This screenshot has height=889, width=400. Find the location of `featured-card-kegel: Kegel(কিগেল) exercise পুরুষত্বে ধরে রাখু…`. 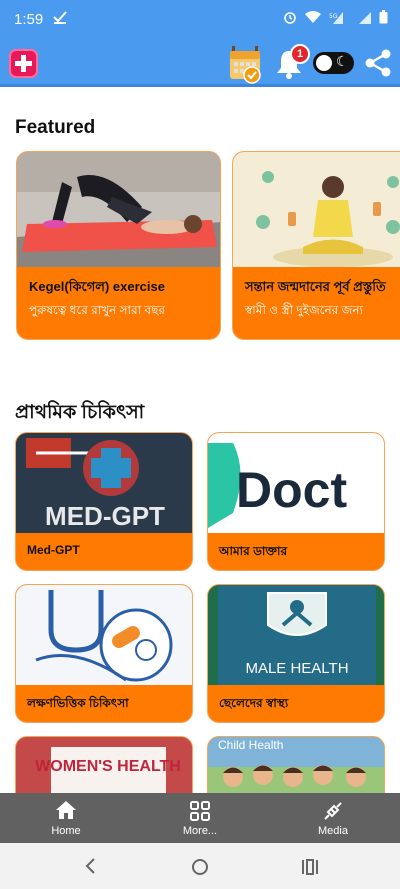

featured-card-kegel: Kegel(কিগেল) exercise পুরুষত্বে ধরে রাখু… is located at coordinates (118, 245).